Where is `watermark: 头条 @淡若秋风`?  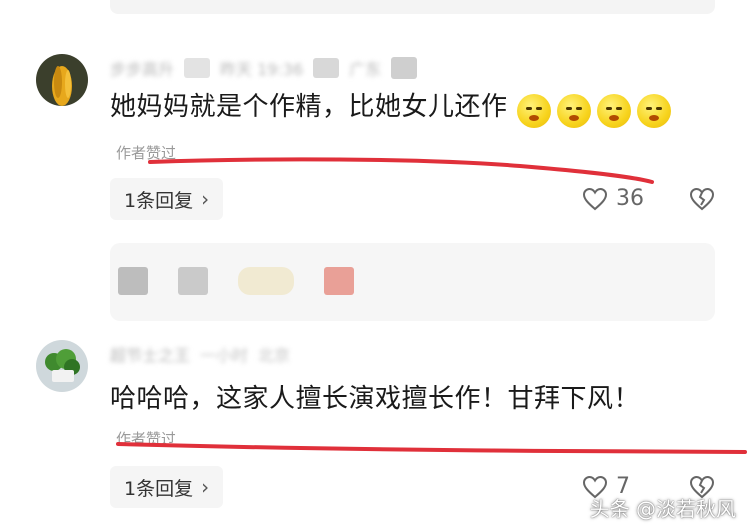
watermark: 头条 @淡若秋风 is located at coordinates (662, 509).